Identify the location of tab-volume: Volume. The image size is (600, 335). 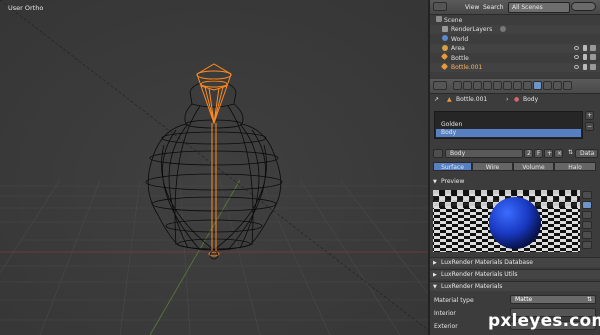
(533, 166).